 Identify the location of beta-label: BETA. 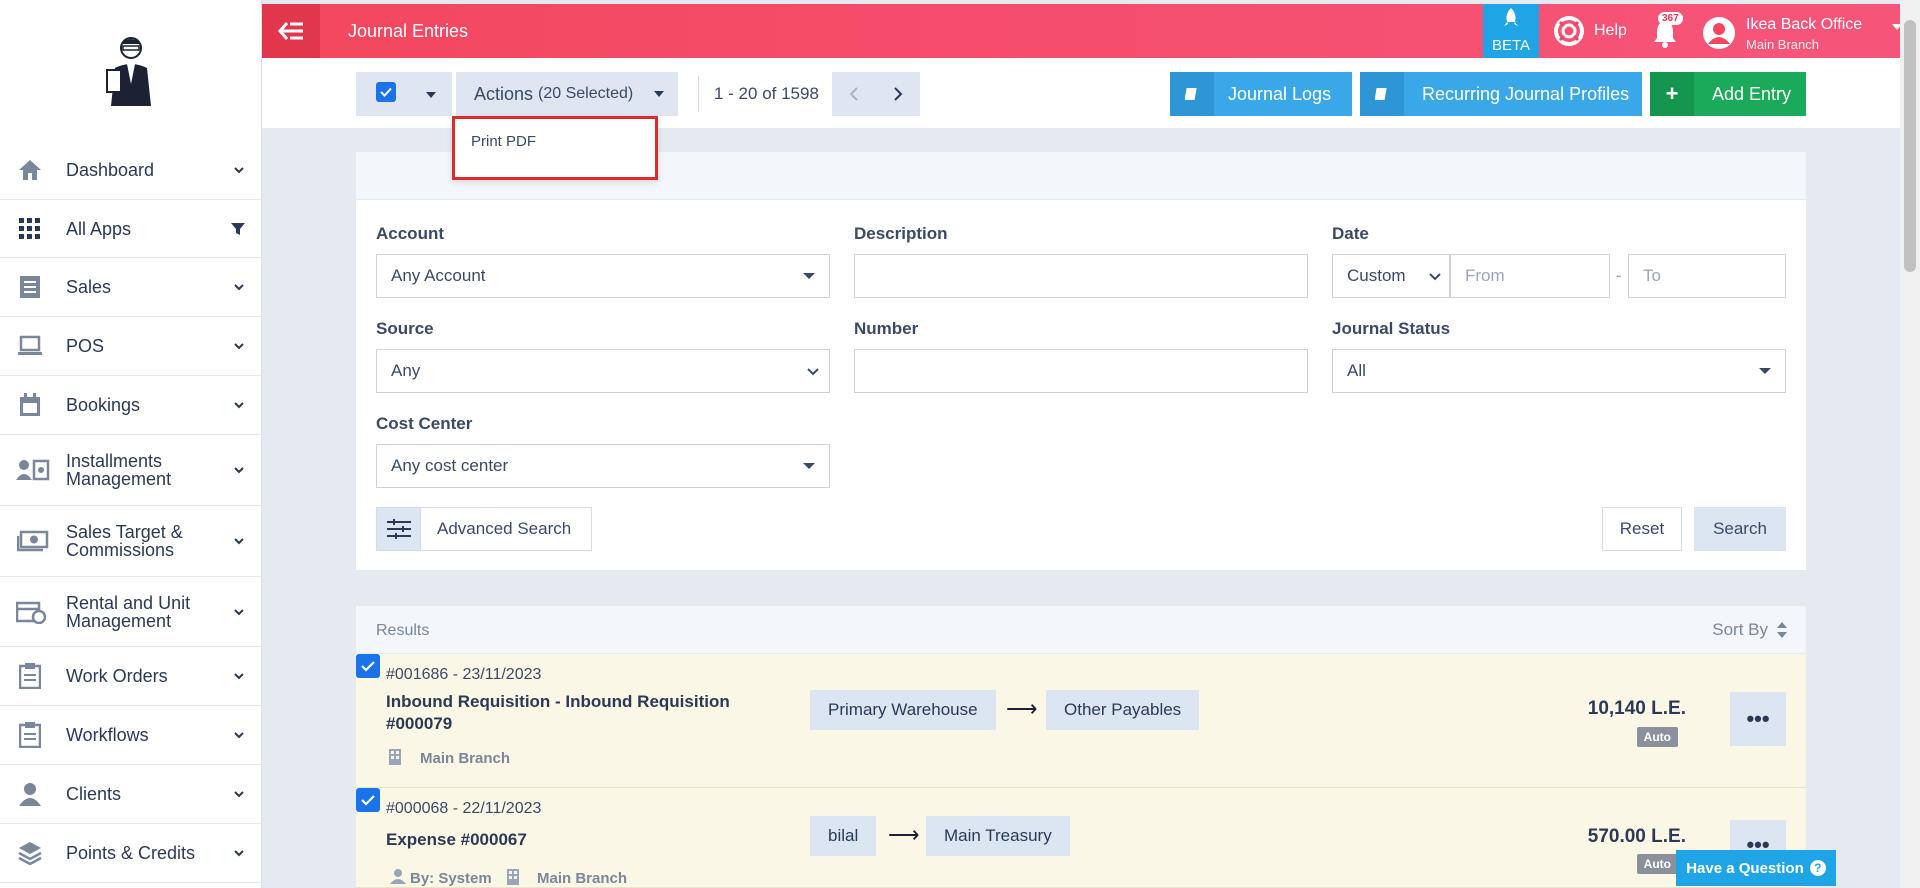
(1511, 45).